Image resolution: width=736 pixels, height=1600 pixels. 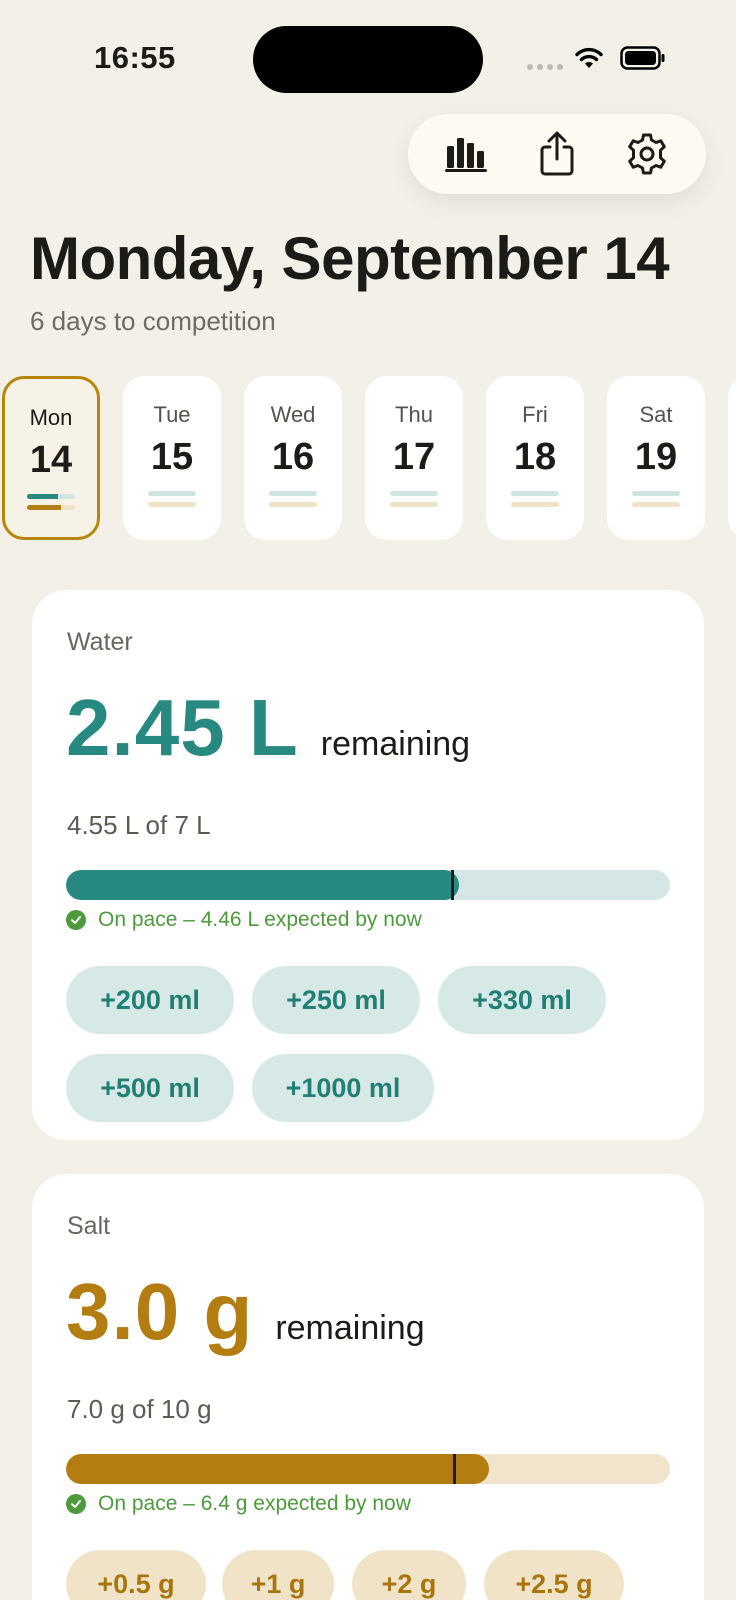 I want to click on water-progress-fill, so click(x=262, y=885).